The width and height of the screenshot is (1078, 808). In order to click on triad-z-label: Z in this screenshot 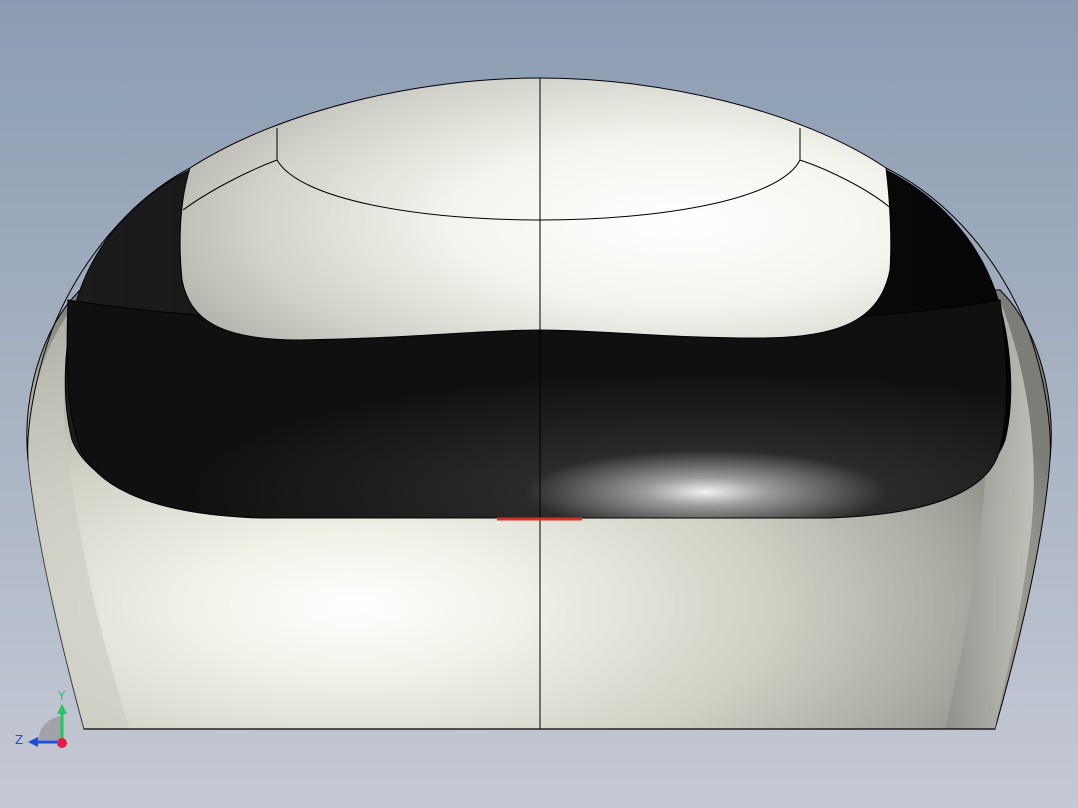, I will do `click(19, 740)`.